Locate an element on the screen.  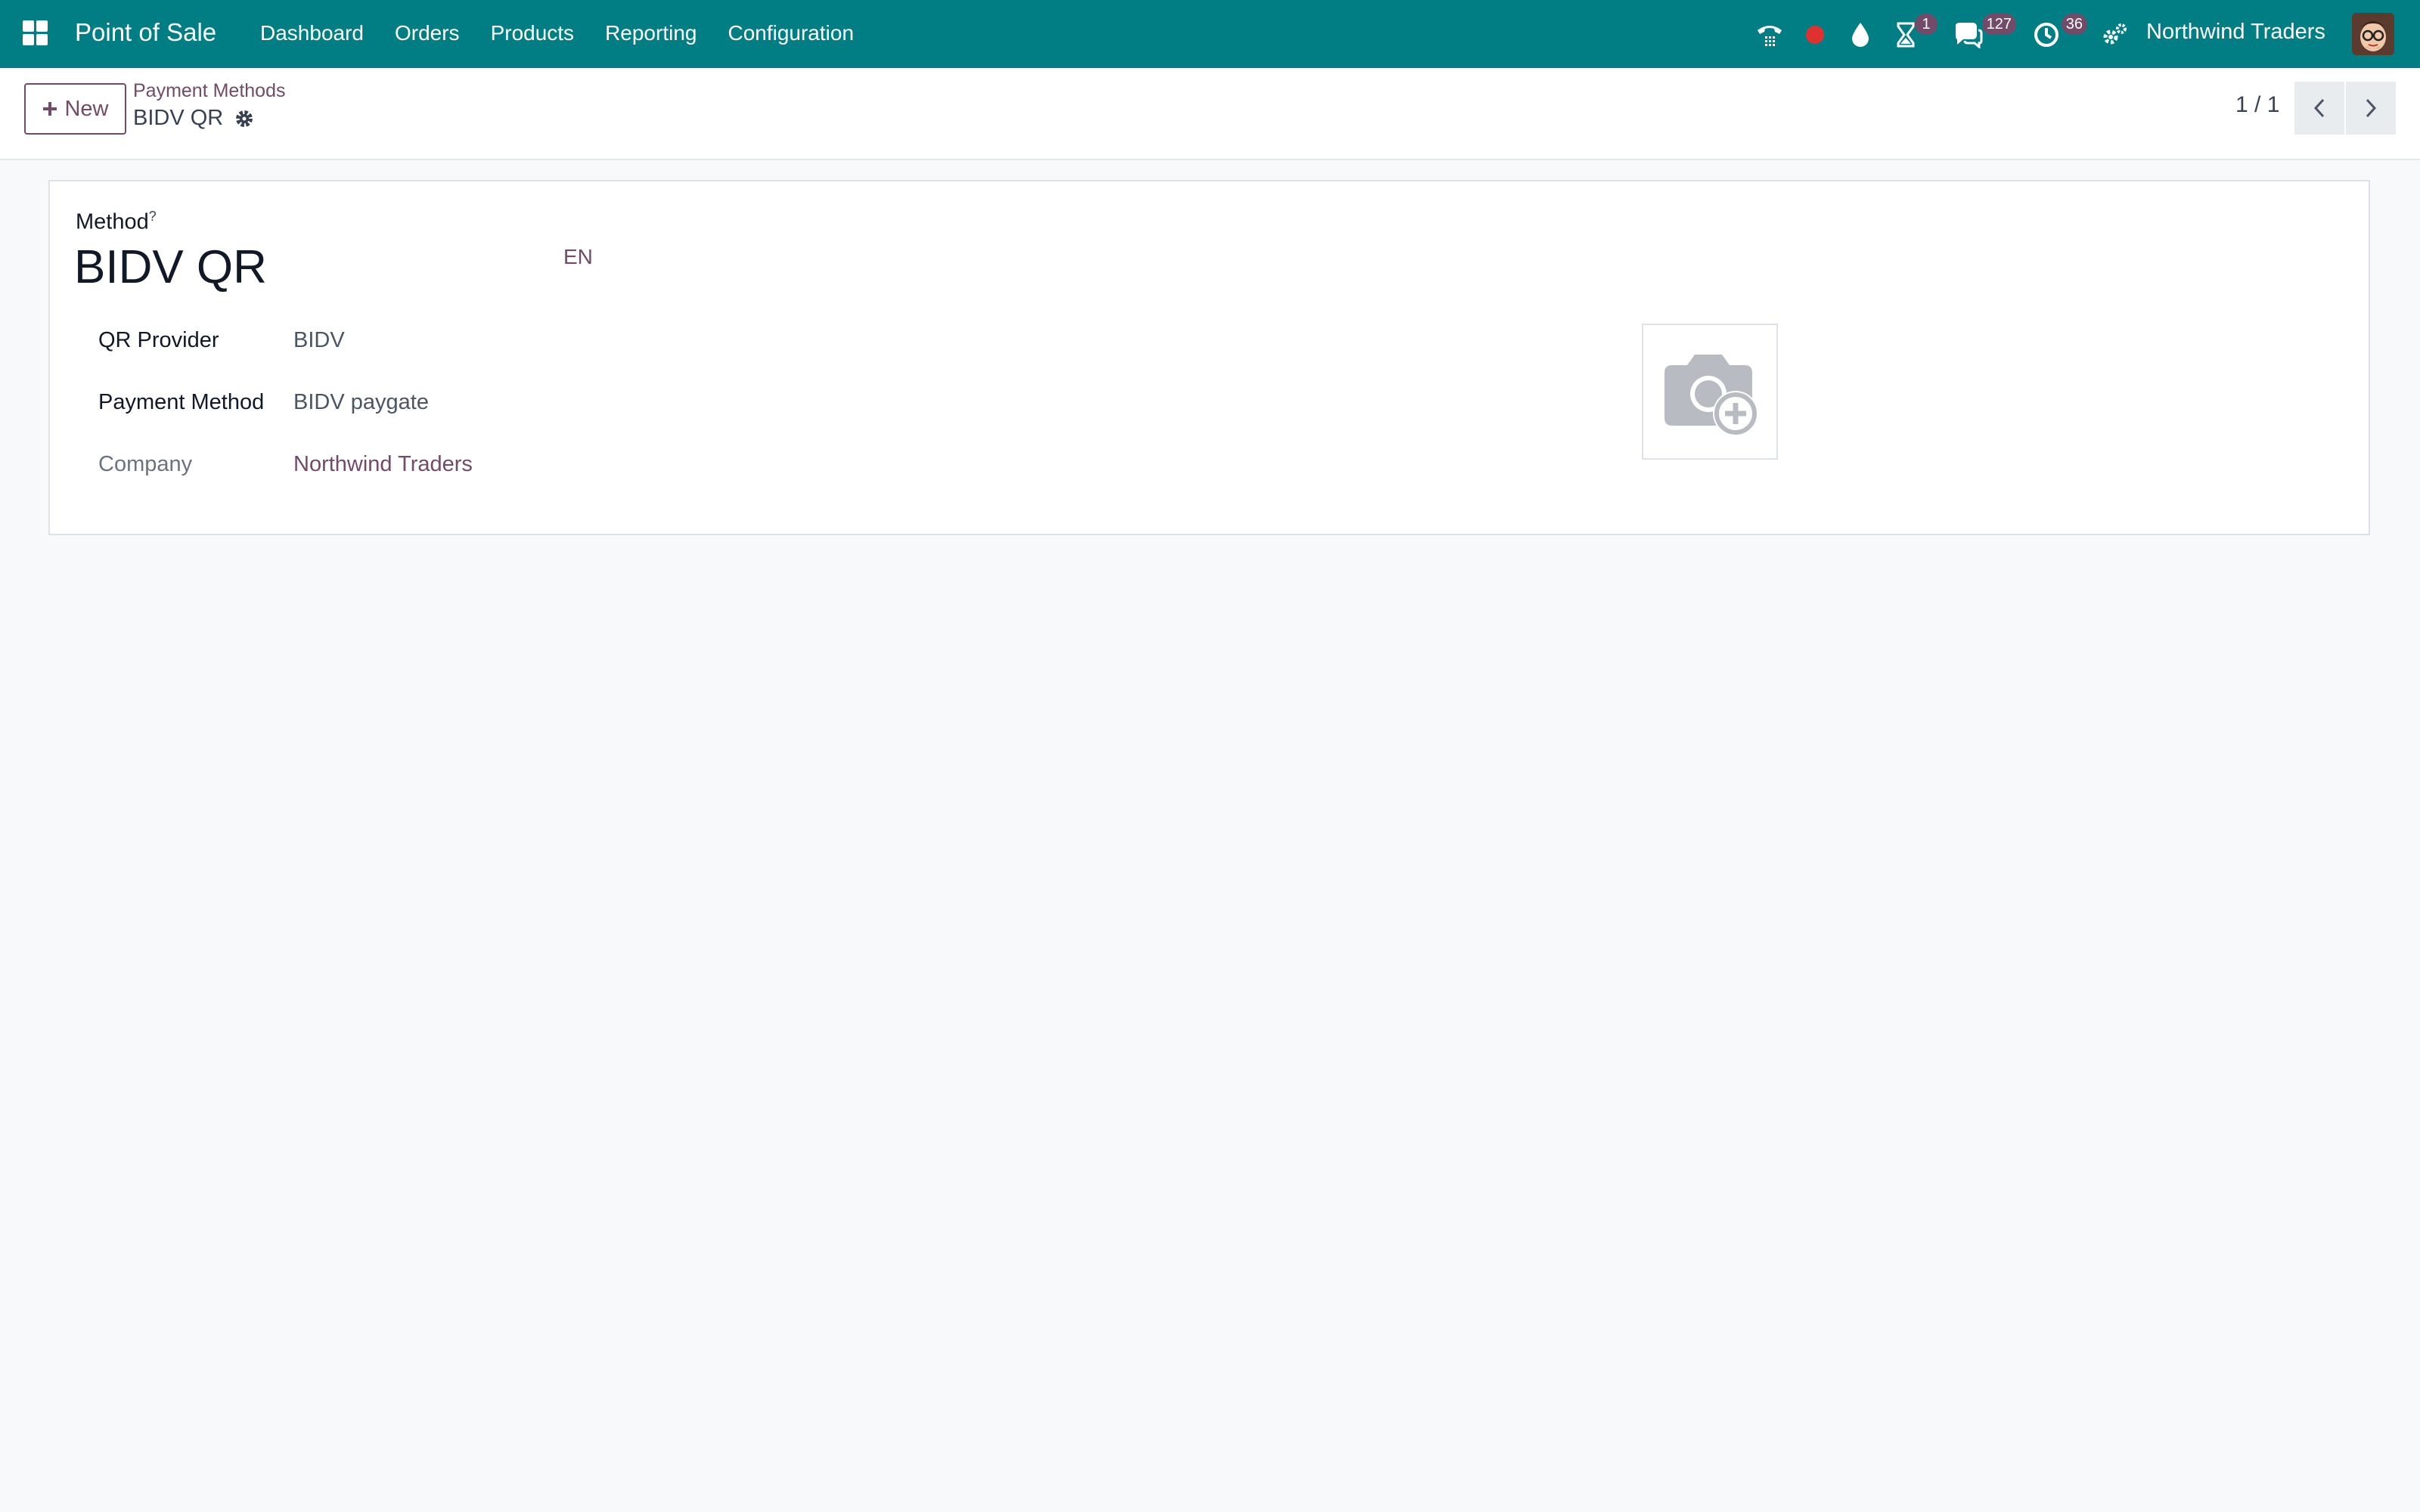
pager-next-button is located at coordinates (2371, 109).